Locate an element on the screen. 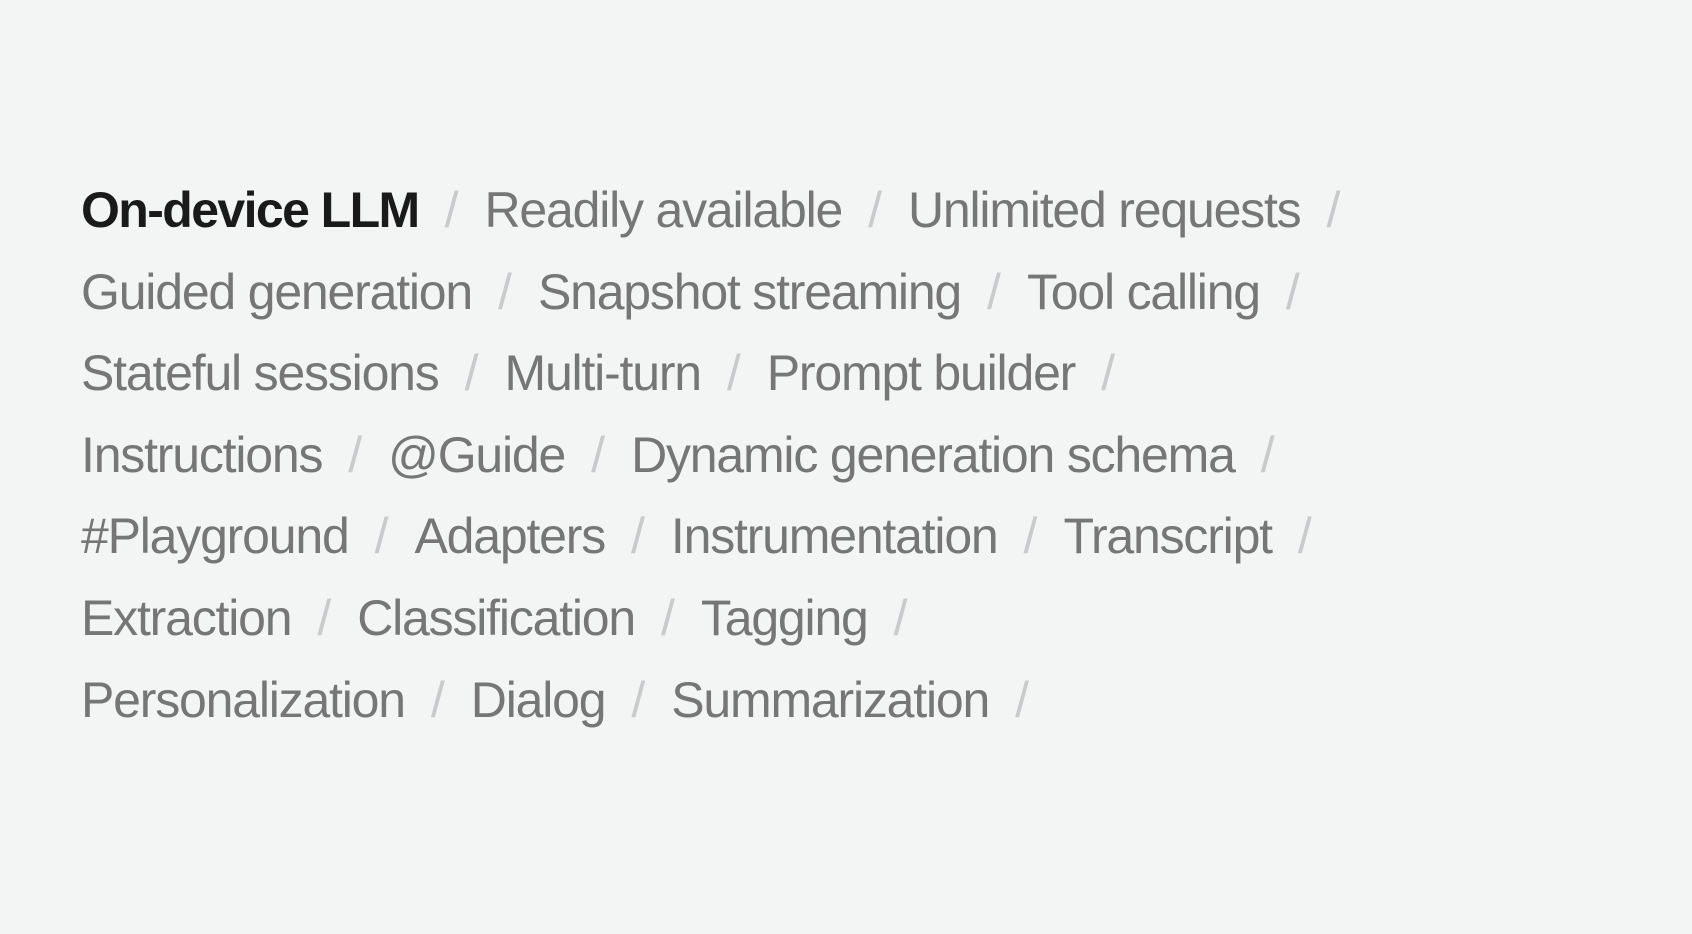 This screenshot has width=1692, height=934. keyword: Extraction is located at coordinates (187, 617).